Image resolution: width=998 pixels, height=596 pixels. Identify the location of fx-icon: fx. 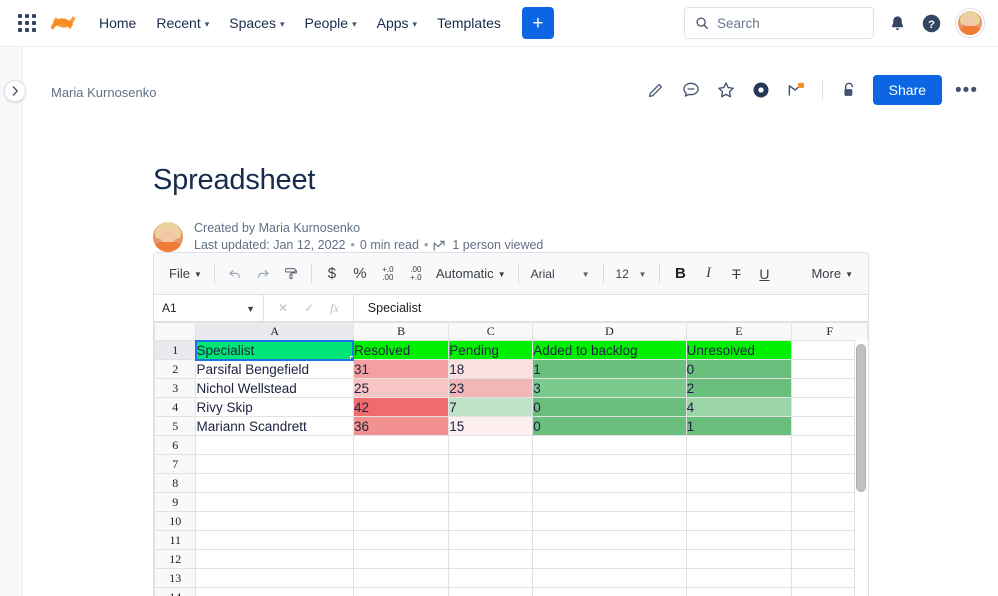
(334, 308).